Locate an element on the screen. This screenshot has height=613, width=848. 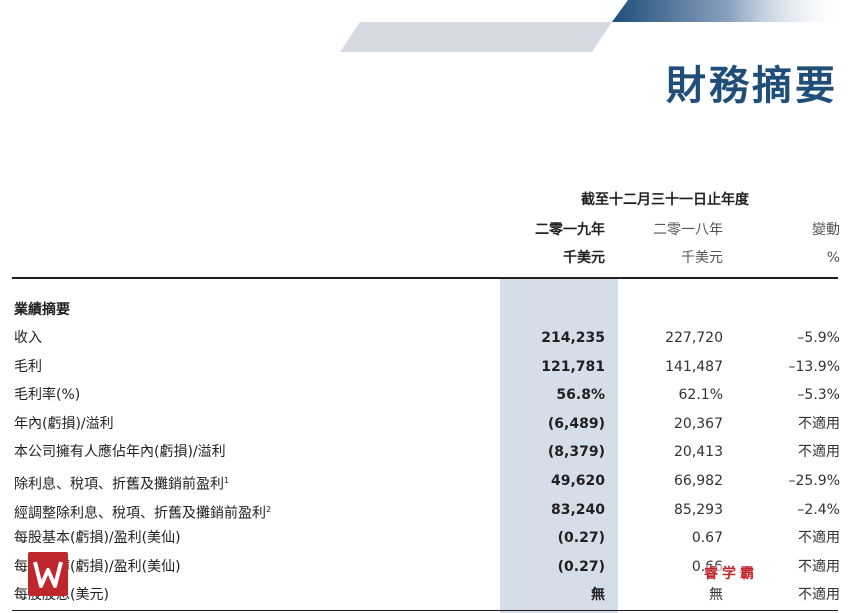
value-2019: 121,781 is located at coordinates (573, 366).